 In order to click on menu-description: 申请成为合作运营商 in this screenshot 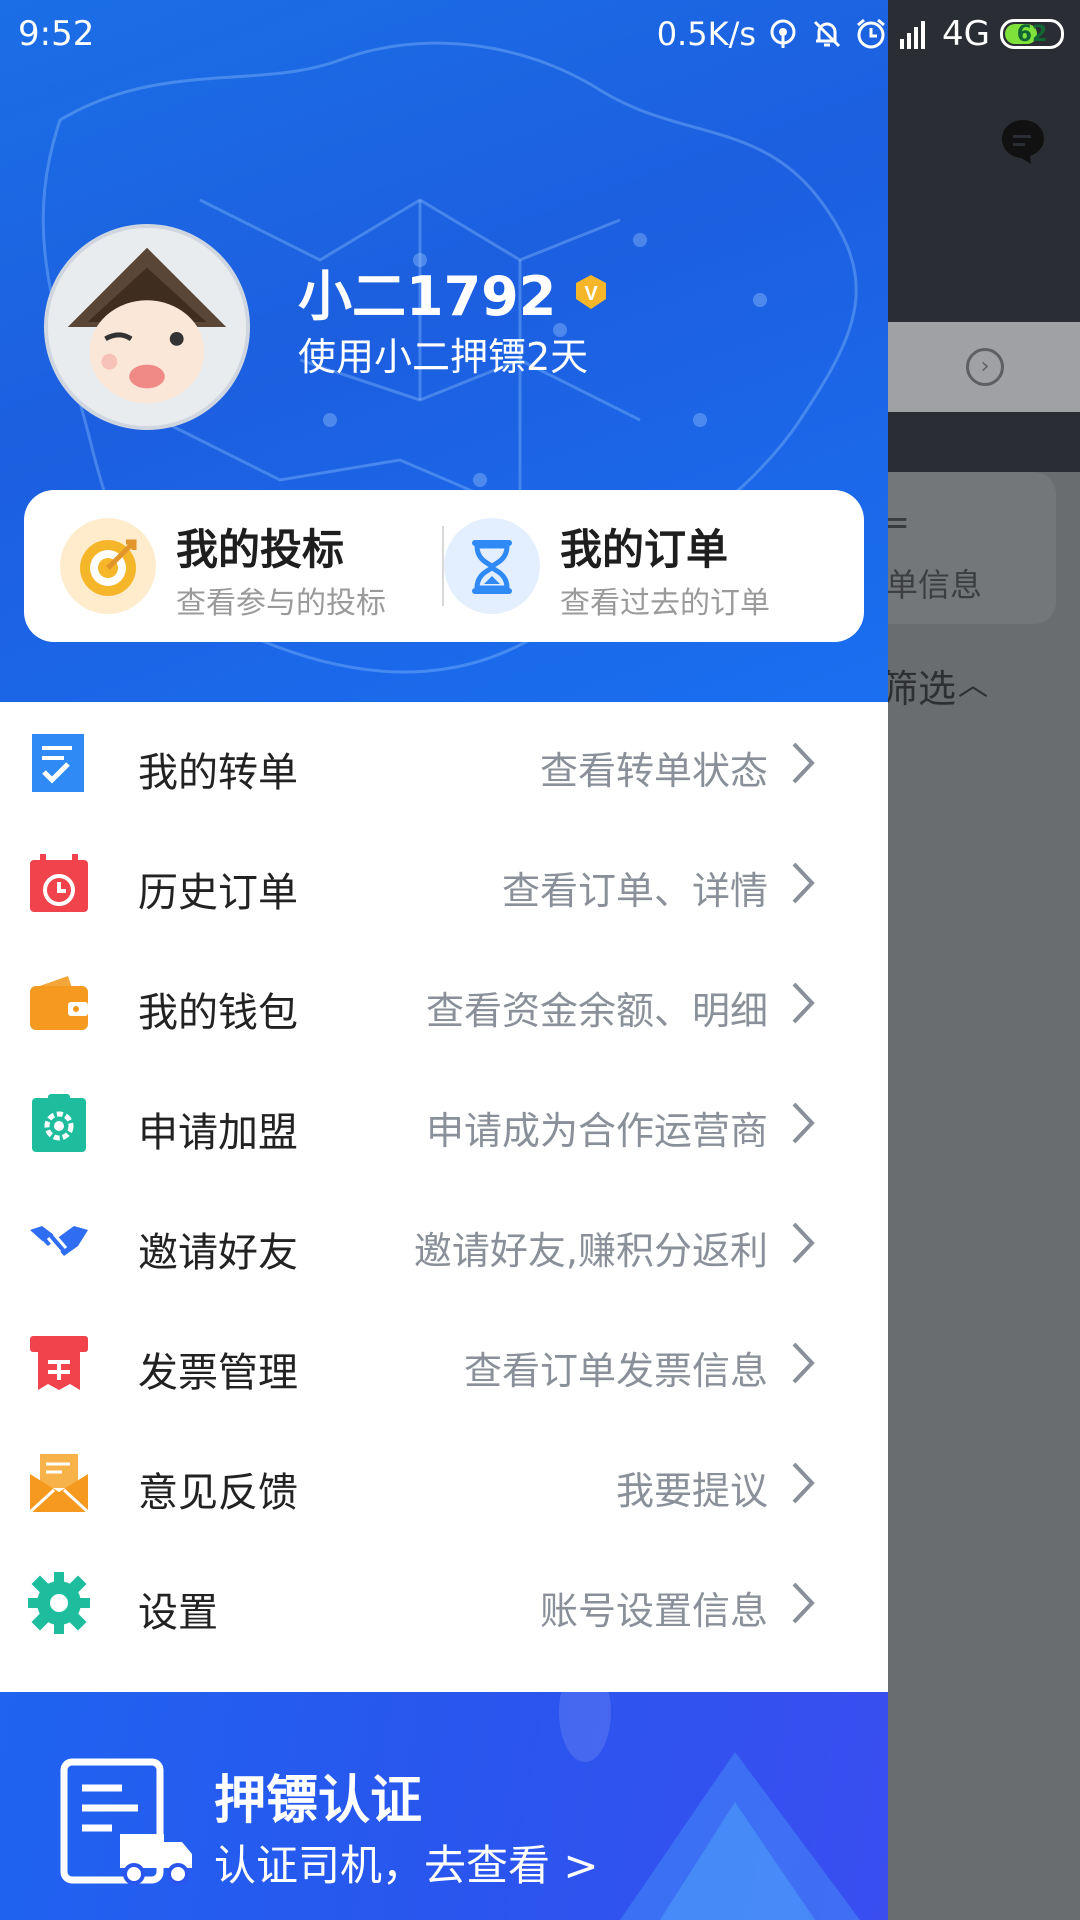, I will do `click(596, 1131)`.